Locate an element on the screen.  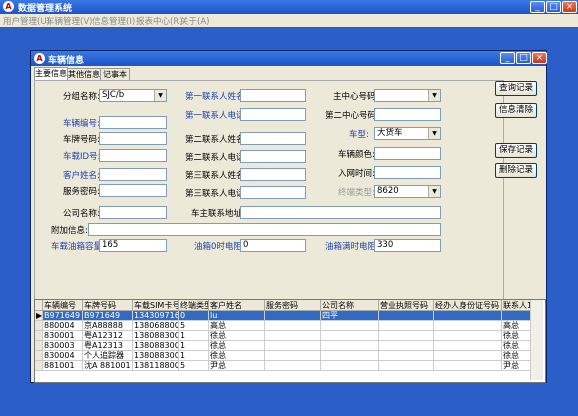
menu-report: 报表中心(R) is located at coordinates (159, 21).